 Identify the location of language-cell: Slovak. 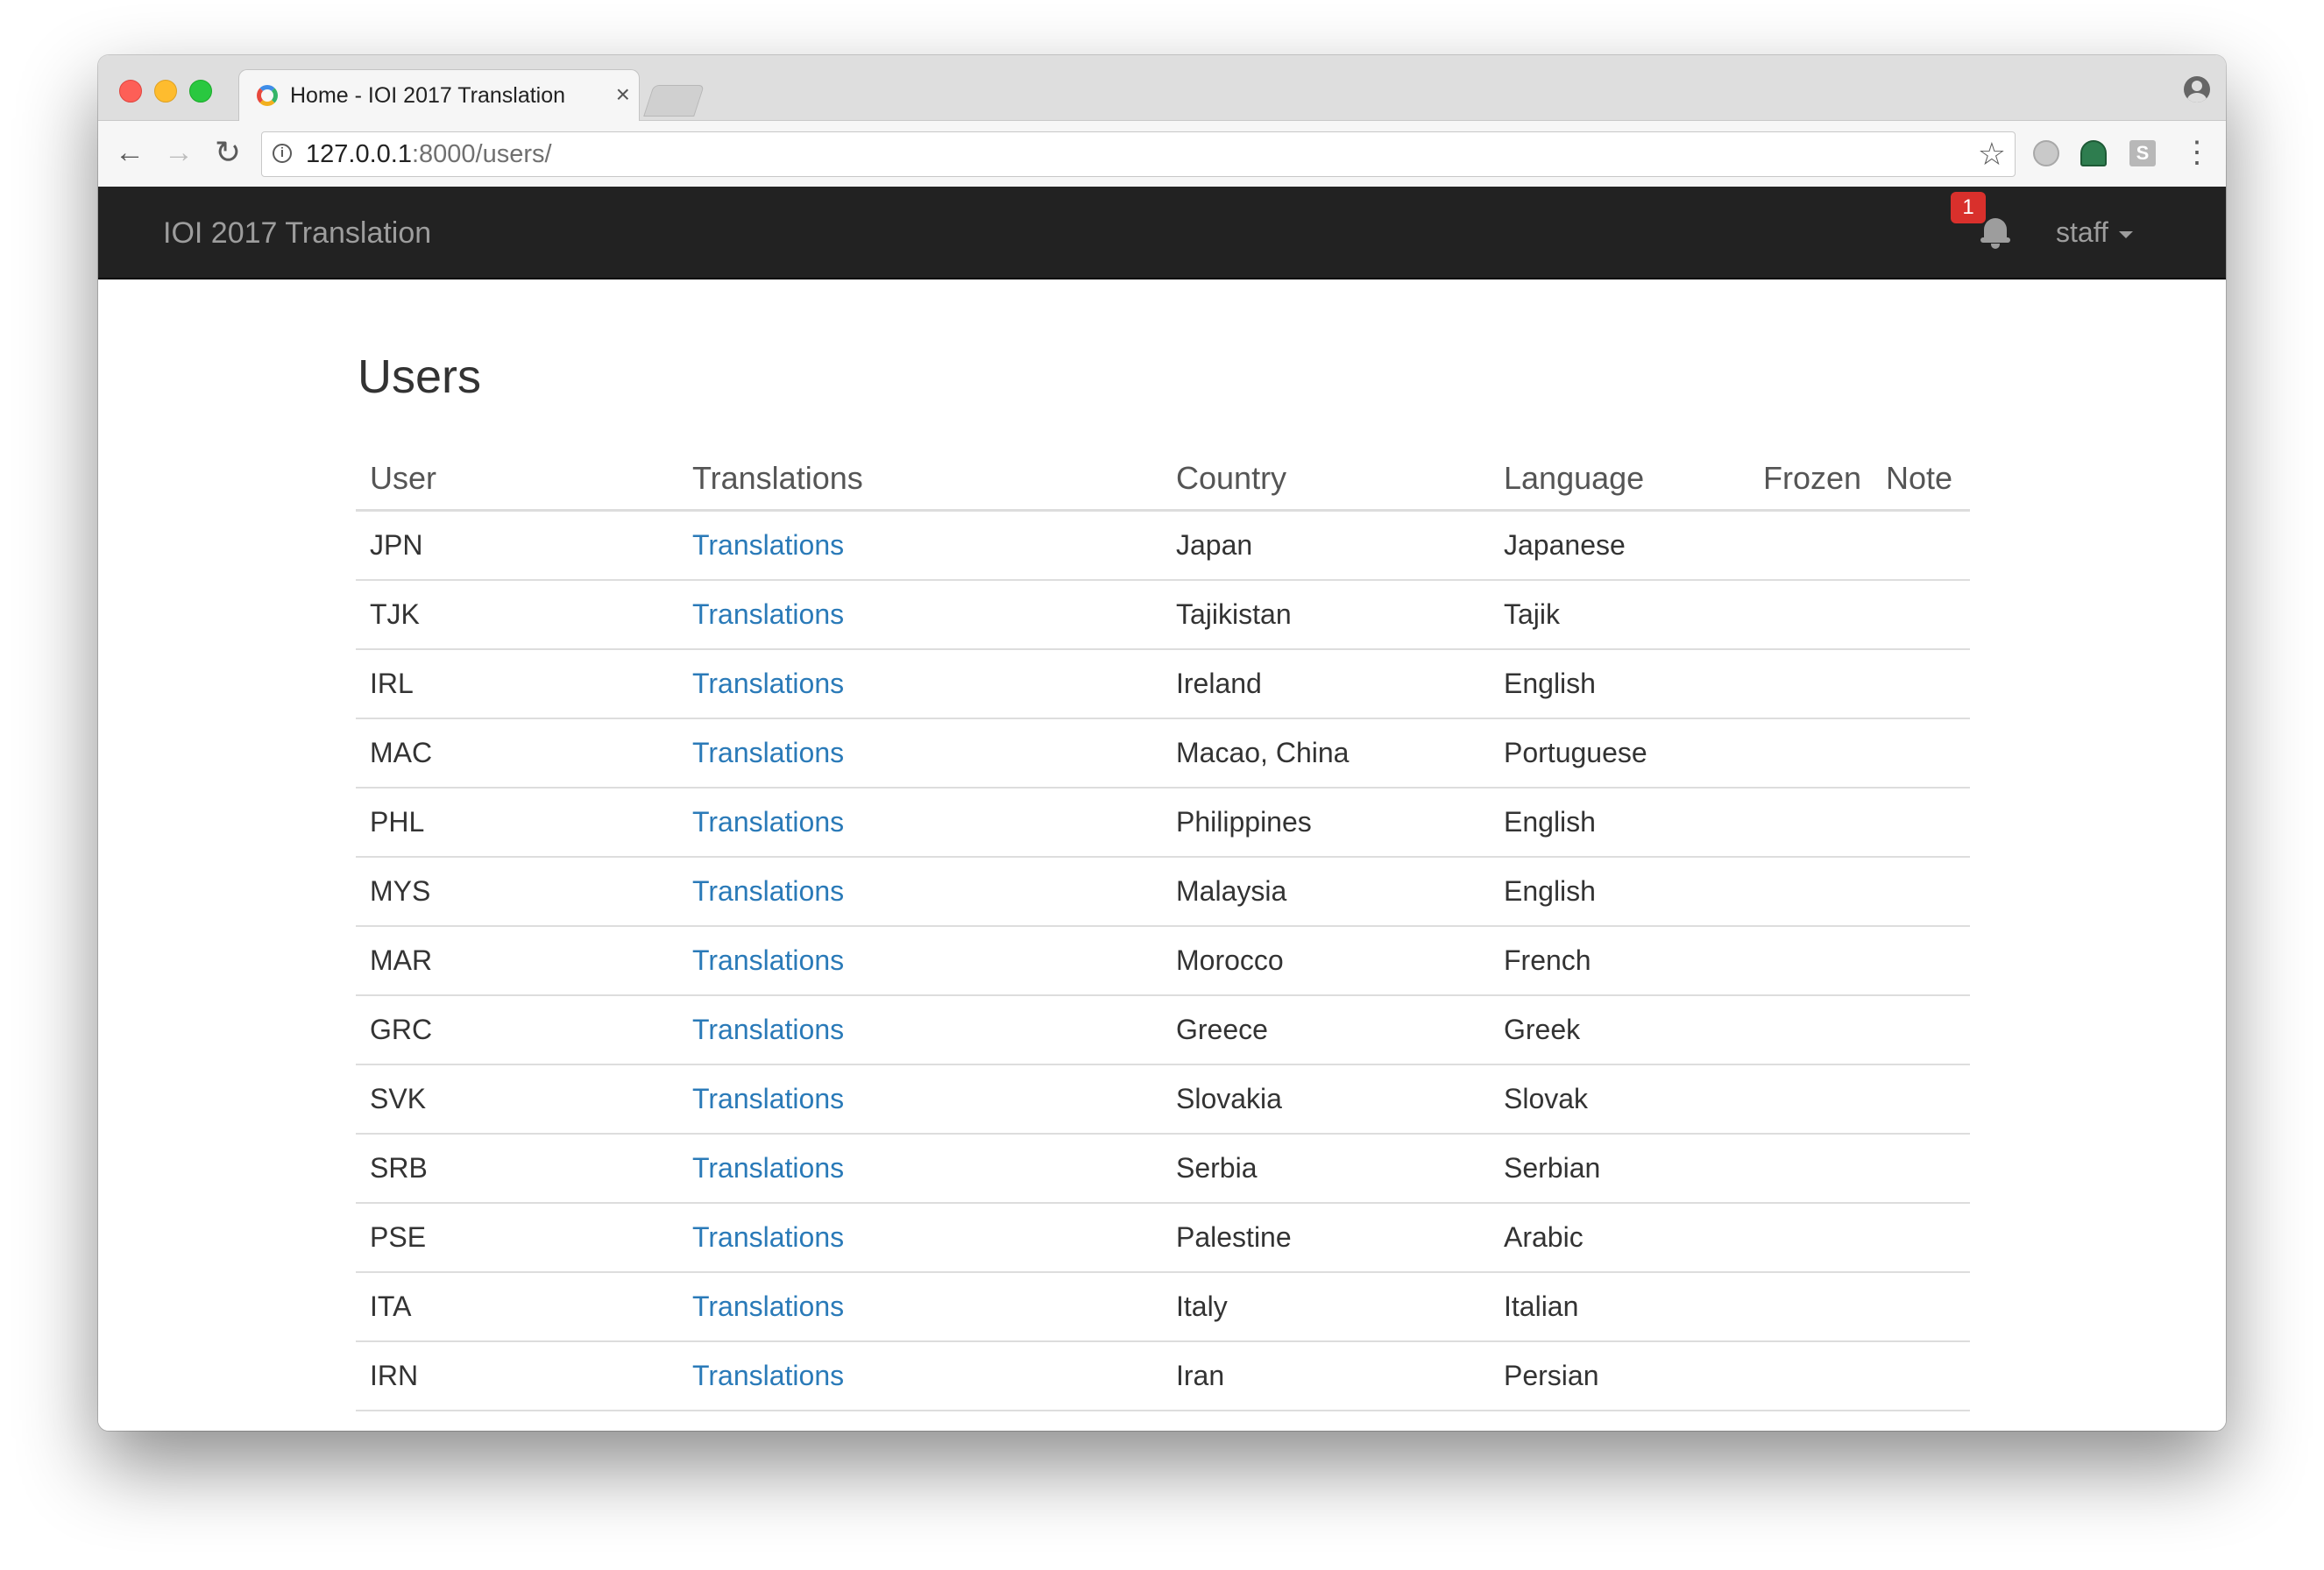
(1620, 1099).